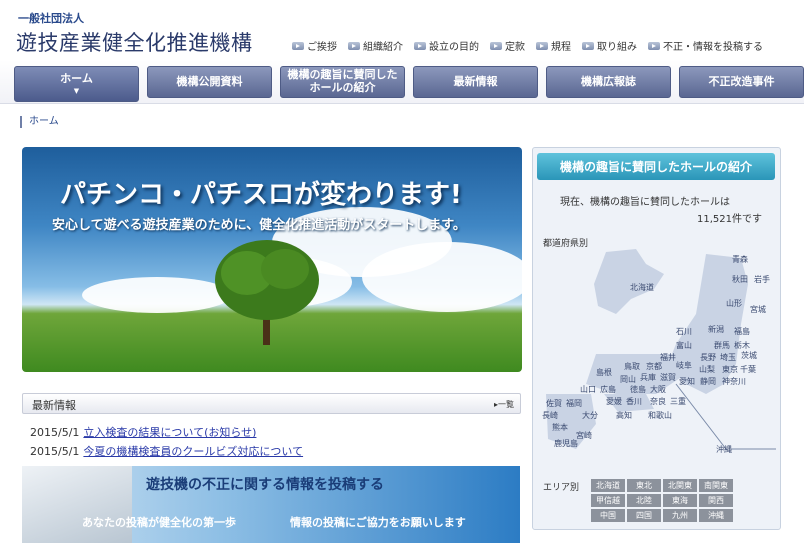 The image size is (804, 543). Describe the element at coordinates (741, 82) in the screenshot. I see `tab-tampering-cases: 不正改造事件` at that location.